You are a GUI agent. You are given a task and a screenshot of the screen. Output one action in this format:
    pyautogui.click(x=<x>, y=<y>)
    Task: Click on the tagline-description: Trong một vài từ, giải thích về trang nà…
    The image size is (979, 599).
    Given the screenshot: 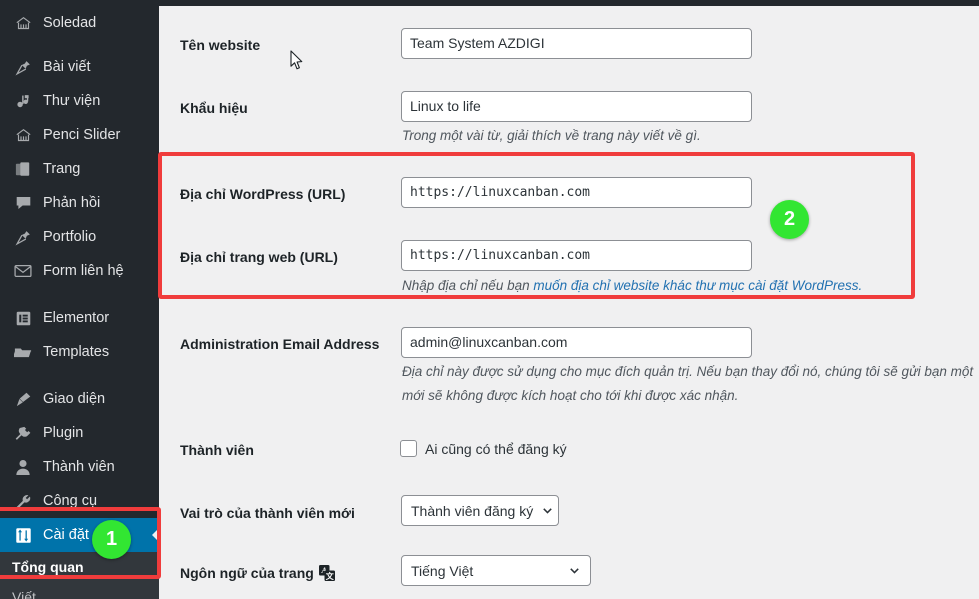 What is the action you would take?
    pyautogui.click(x=551, y=135)
    